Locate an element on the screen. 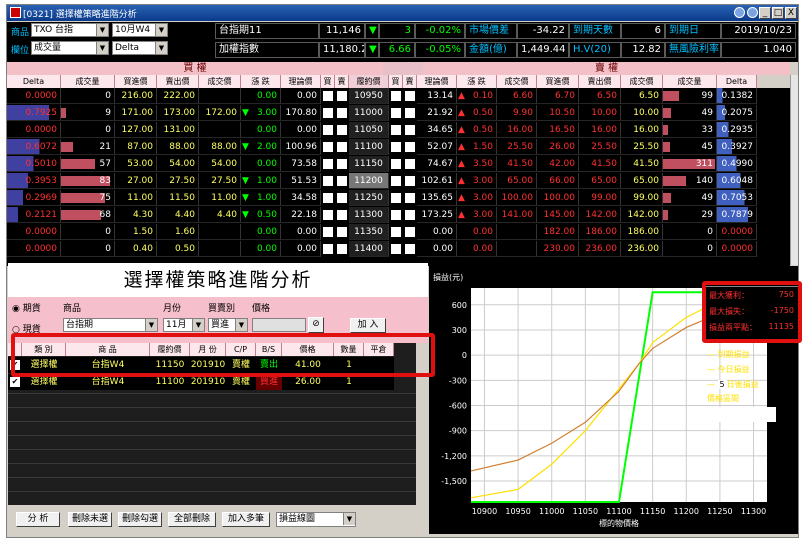 This screenshot has height=548, width=806. chain-cell-pv: 140 is located at coordinates (690, 181).